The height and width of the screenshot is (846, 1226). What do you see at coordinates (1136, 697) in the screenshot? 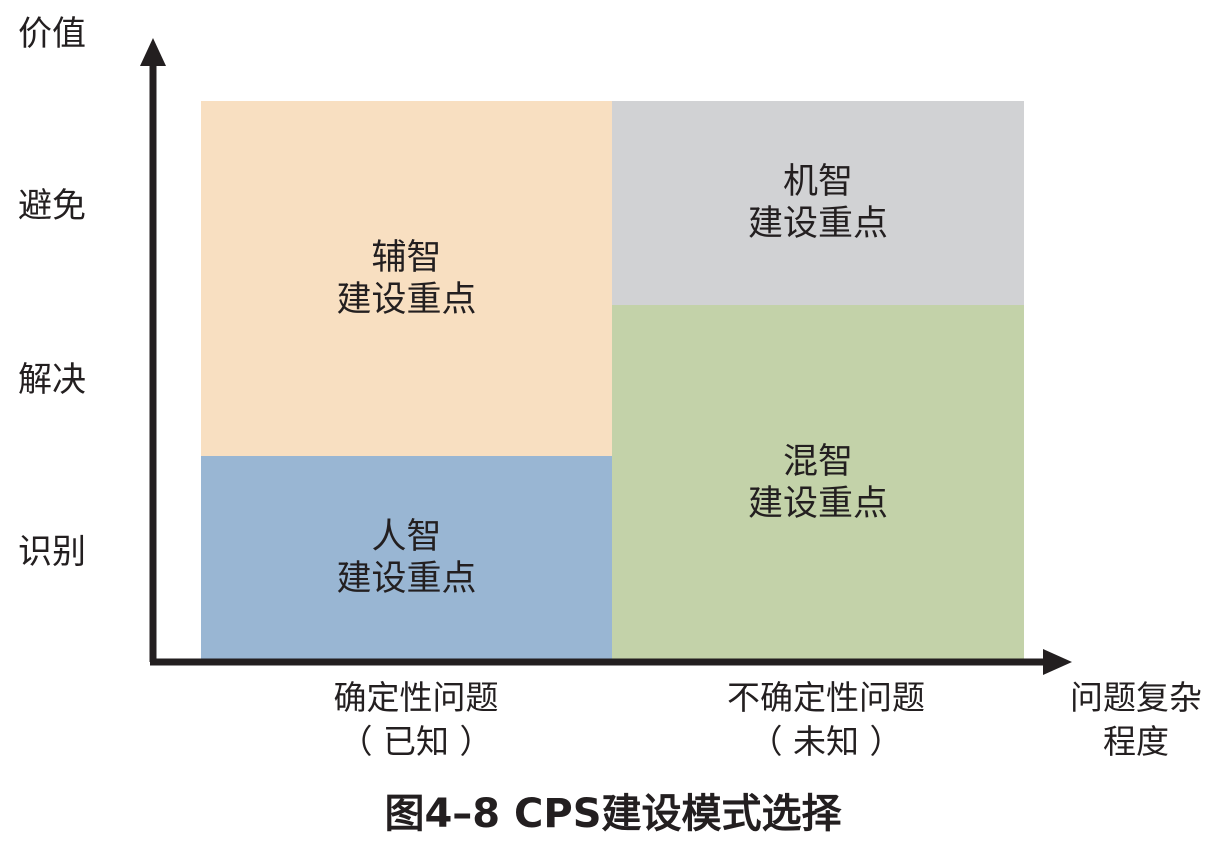
I see `x-axis-title-line1: 问题复杂` at bounding box center [1136, 697].